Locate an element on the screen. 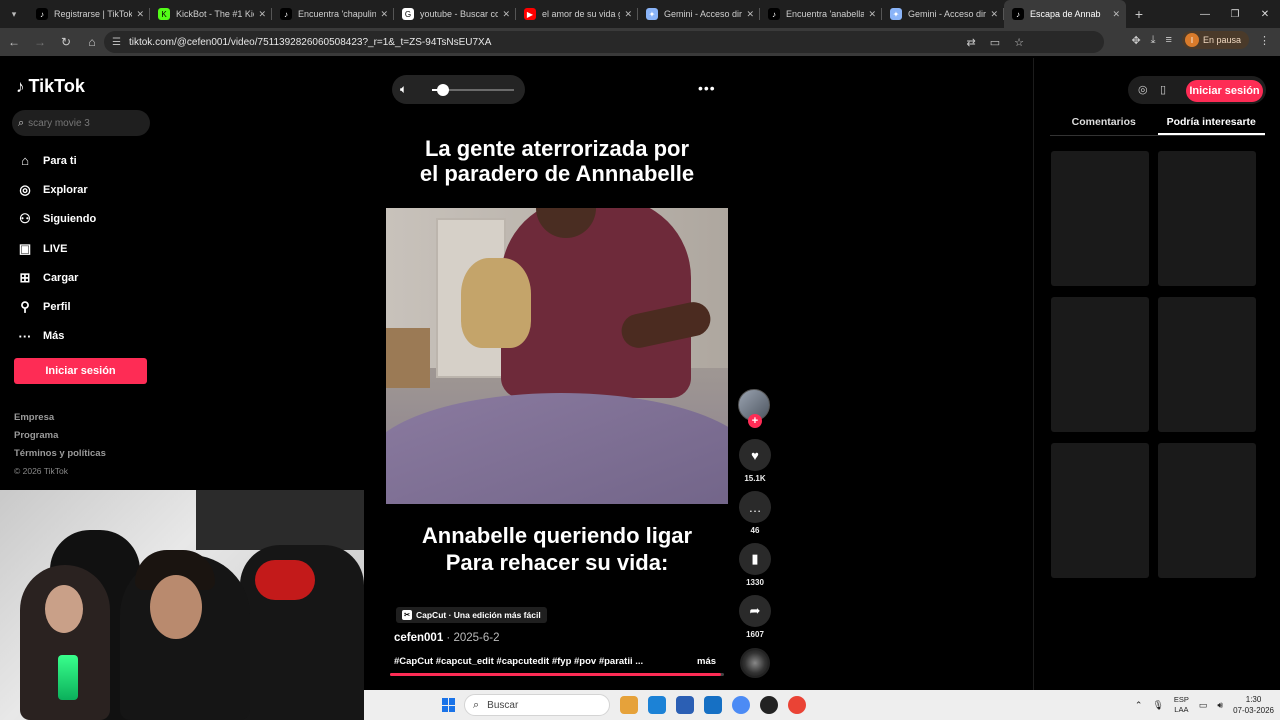 The height and width of the screenshot is (720, 1280). forward-icon: → is located at coordinates (40, 42).